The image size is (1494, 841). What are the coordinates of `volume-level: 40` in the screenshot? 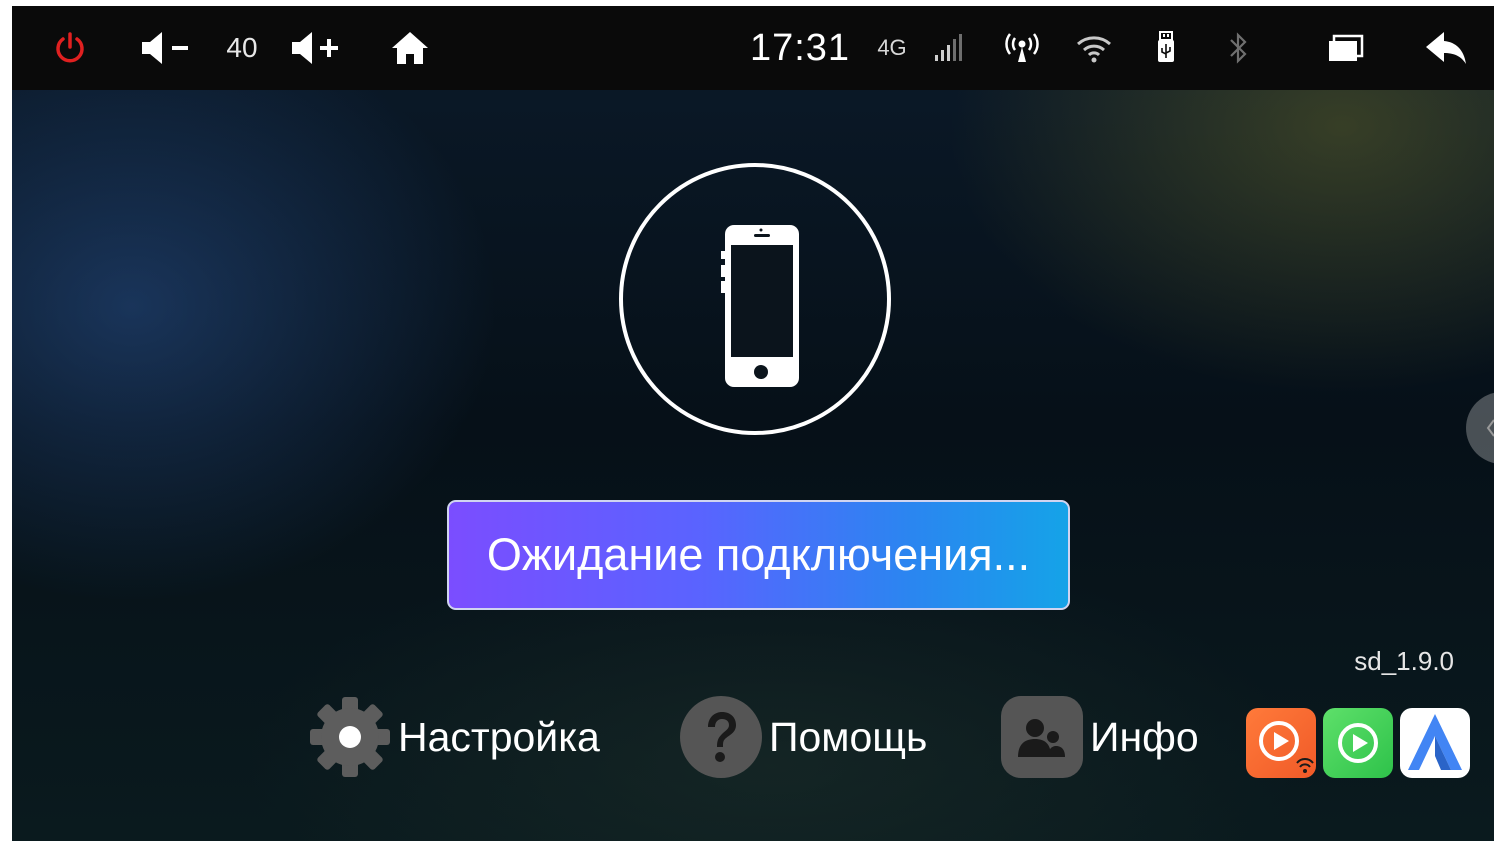 It's located at (242, 47).